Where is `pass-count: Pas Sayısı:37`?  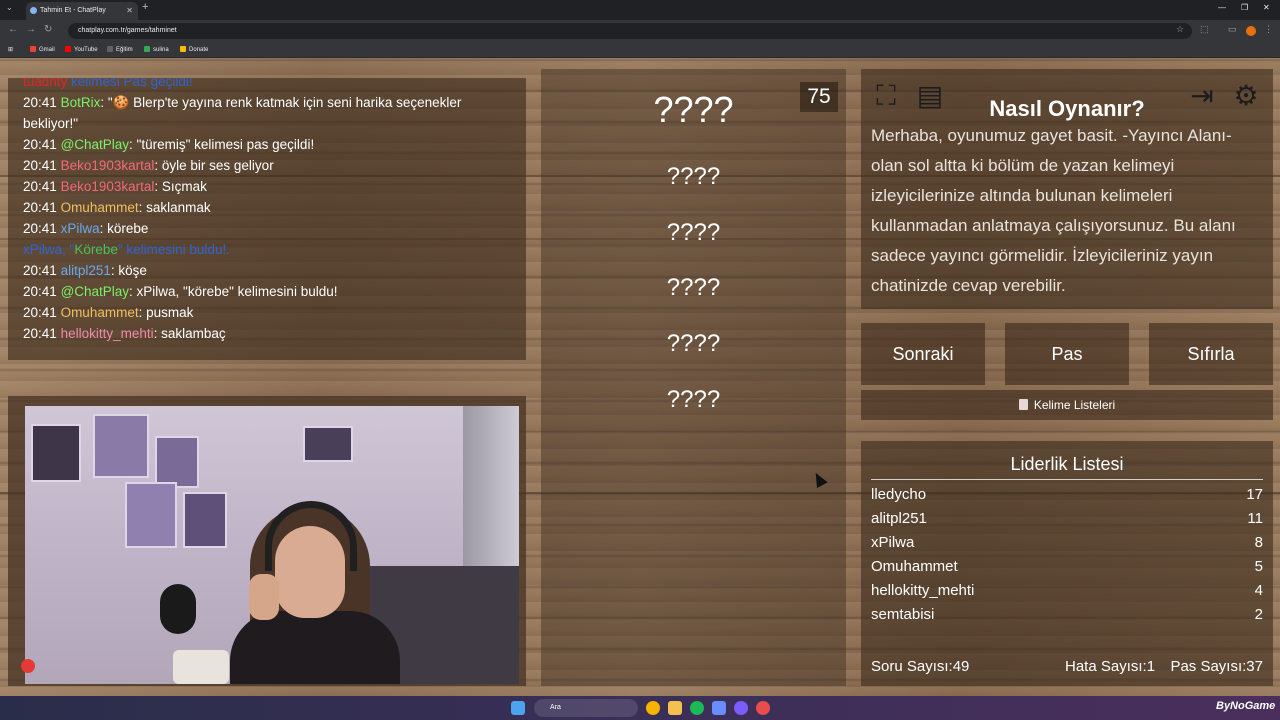 pass-count: Pas Sayısı:37 is located at coordinates (1216, 666).